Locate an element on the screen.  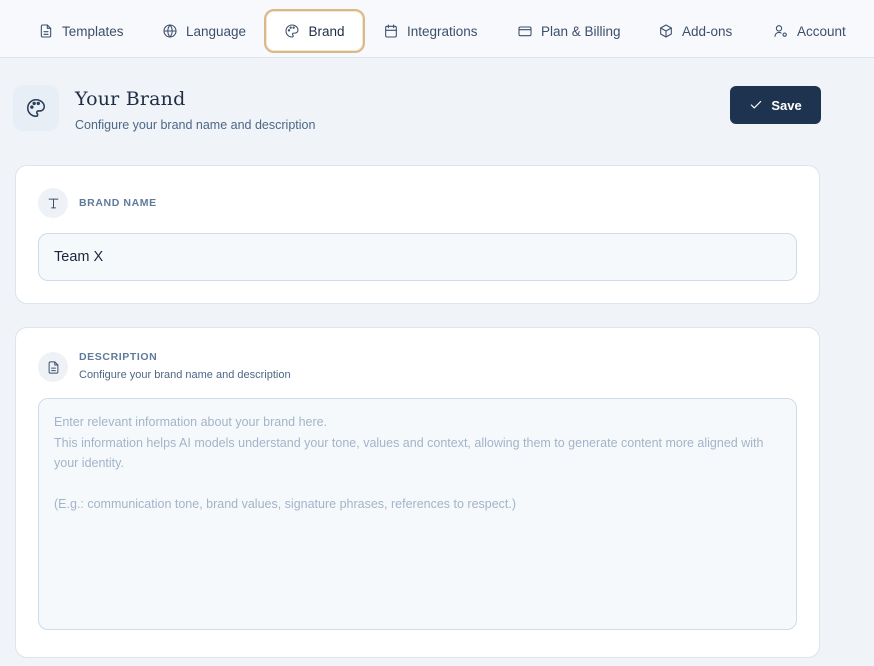
user-cog-icon is located at coordinates (780, 31).